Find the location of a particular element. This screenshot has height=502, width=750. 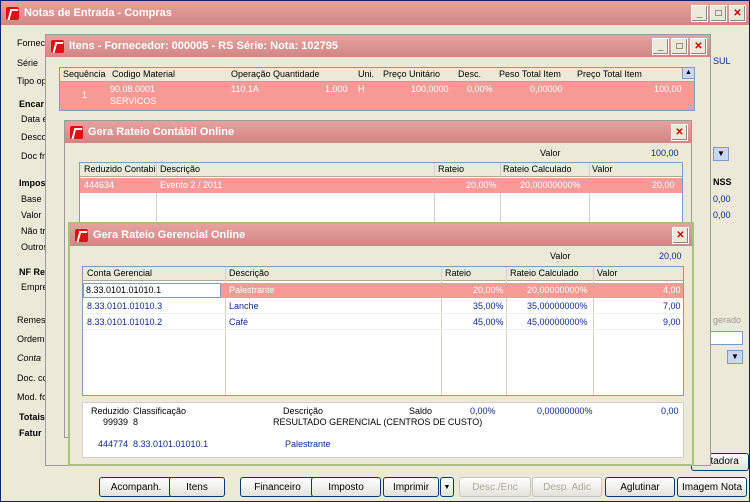

financeiro-button: Financeiro is located at coordinates (277, 487).